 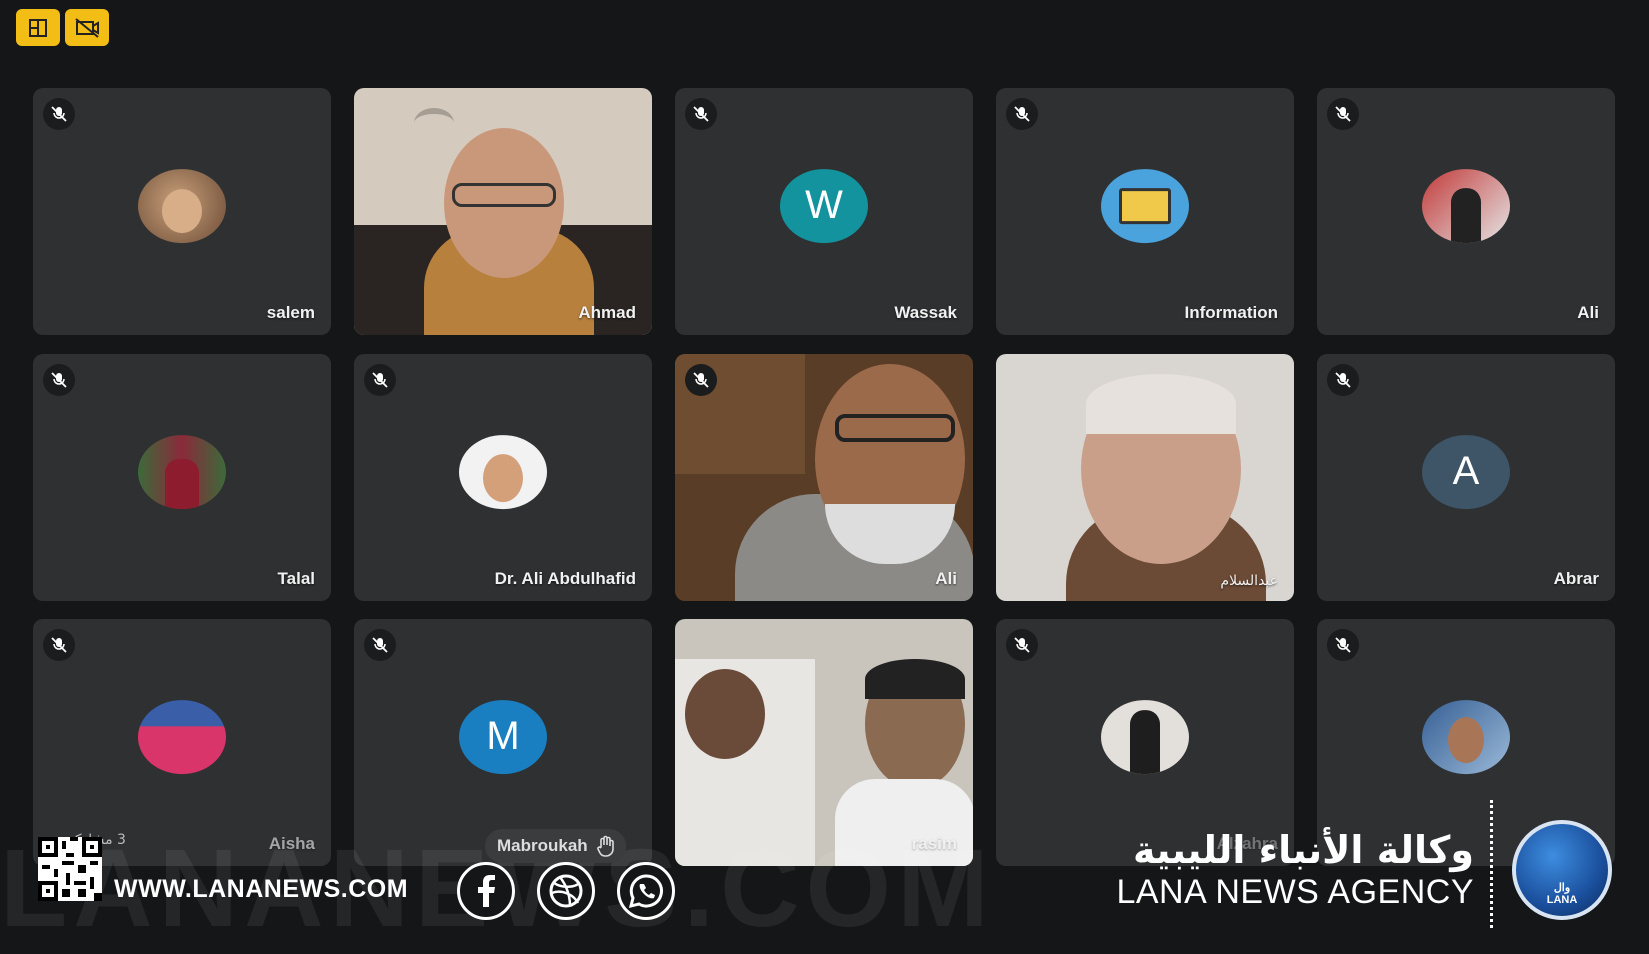 I want to click on hide-video-icon, so click(x=87, y=27).